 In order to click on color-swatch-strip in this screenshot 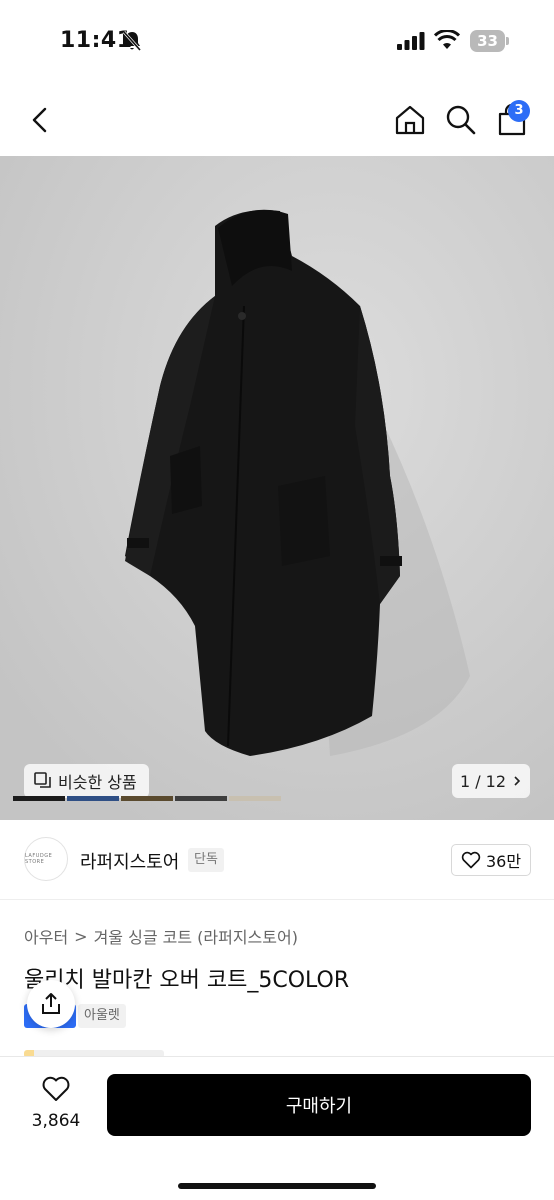, I will do `click(147, 798)`.